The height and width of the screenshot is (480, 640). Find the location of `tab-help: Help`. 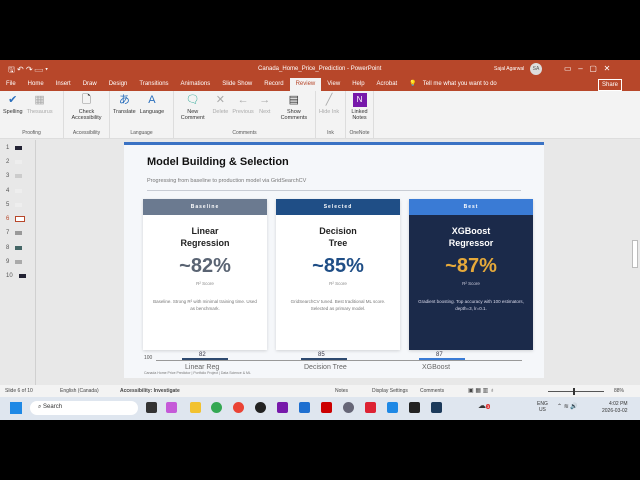

tab-help: Help is located at coordinates (358, 84).